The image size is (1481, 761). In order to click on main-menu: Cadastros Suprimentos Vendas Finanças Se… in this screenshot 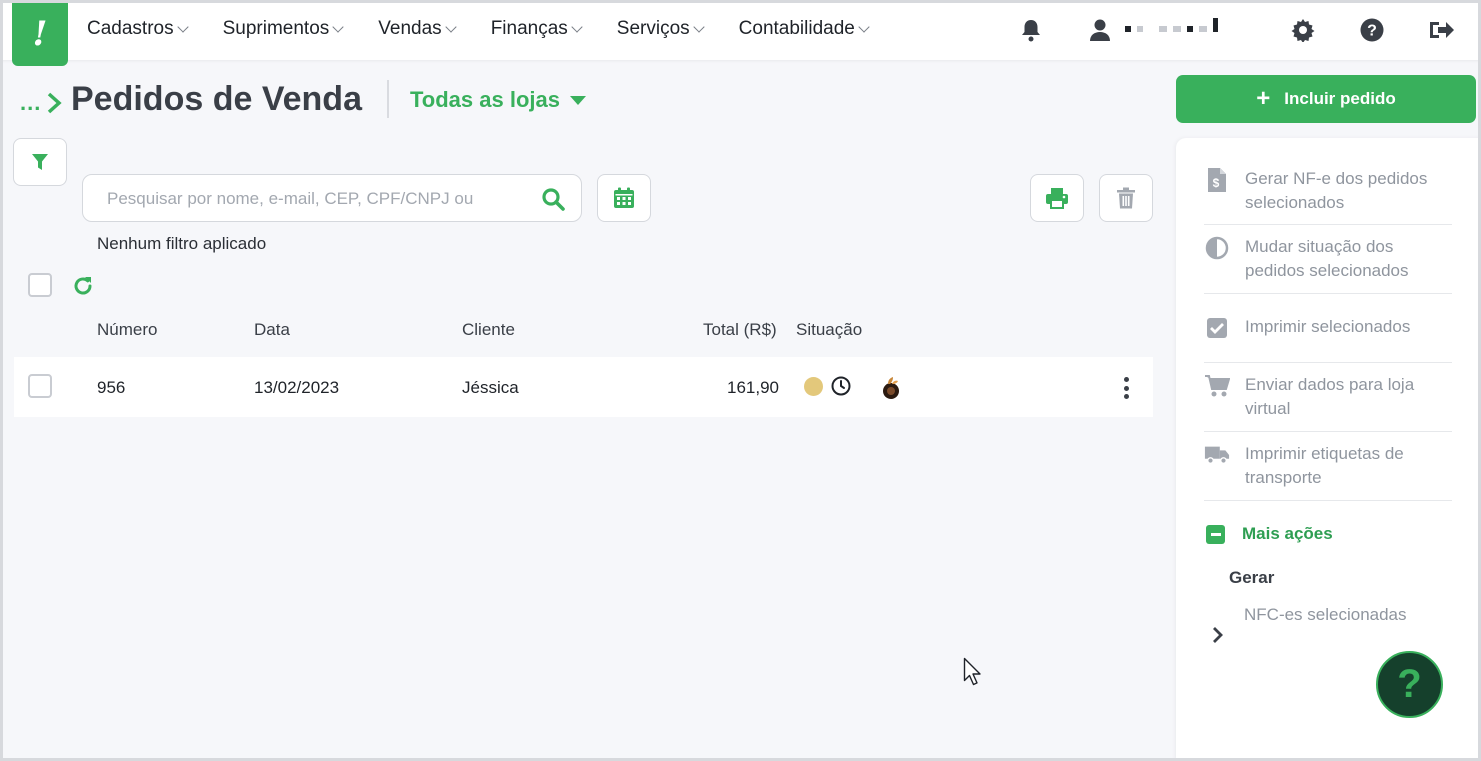, I will do `click(495, 29)`.